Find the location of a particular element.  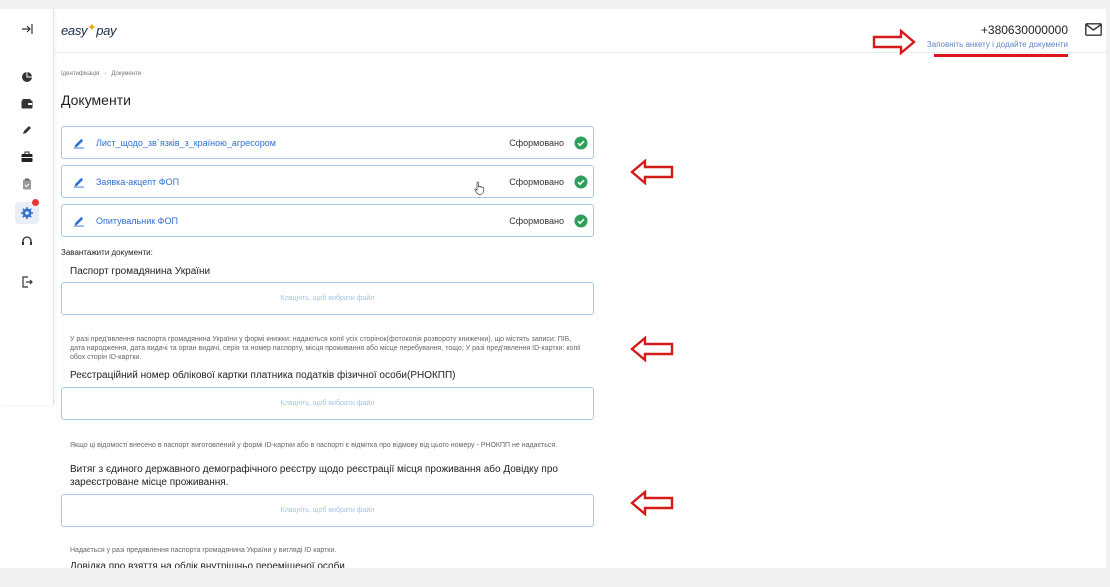

logout-icon is located at coordinates (27, 282).